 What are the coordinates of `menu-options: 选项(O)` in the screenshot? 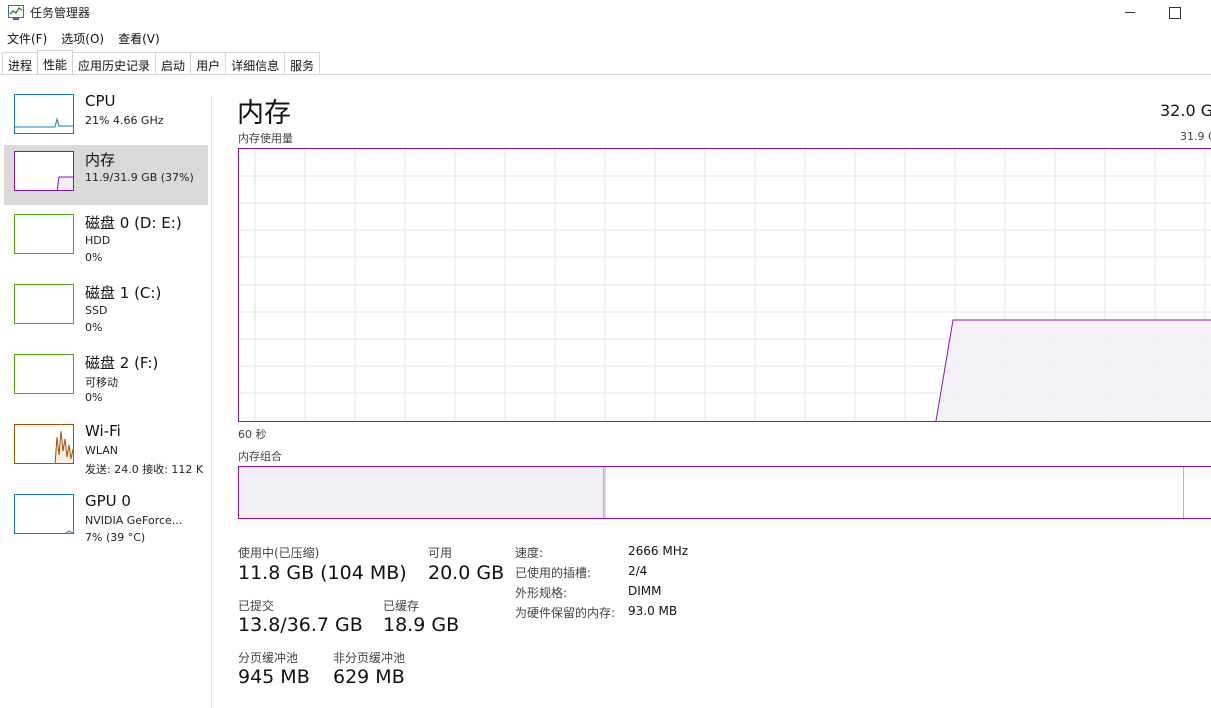 It's located at (82, 37).